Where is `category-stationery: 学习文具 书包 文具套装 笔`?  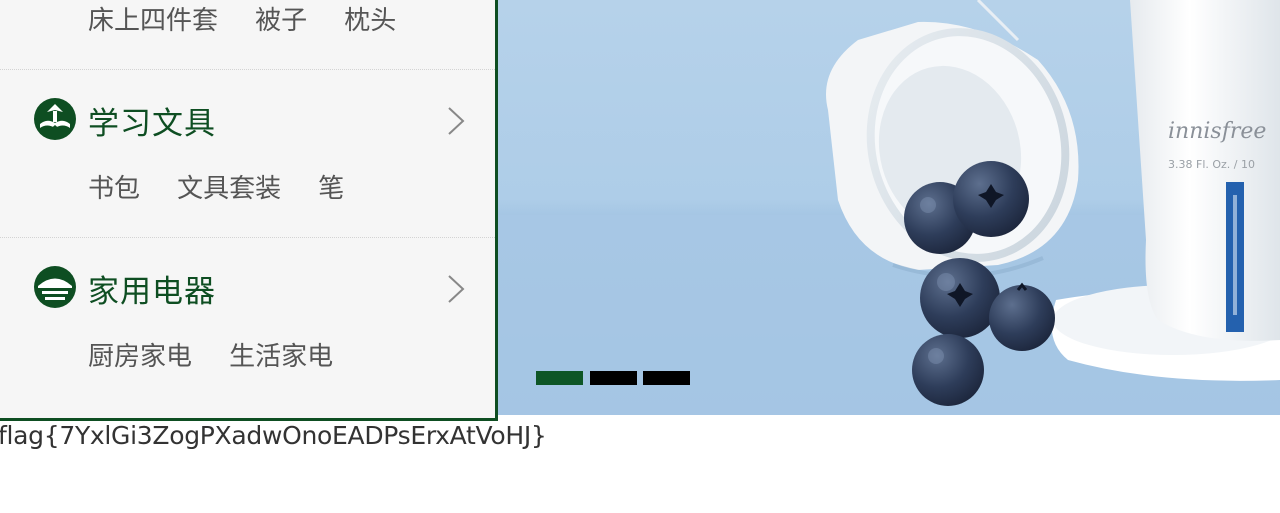 category-stationery: 学习文具 书包 文具套装 笔 is located at coordinates (247, 154).